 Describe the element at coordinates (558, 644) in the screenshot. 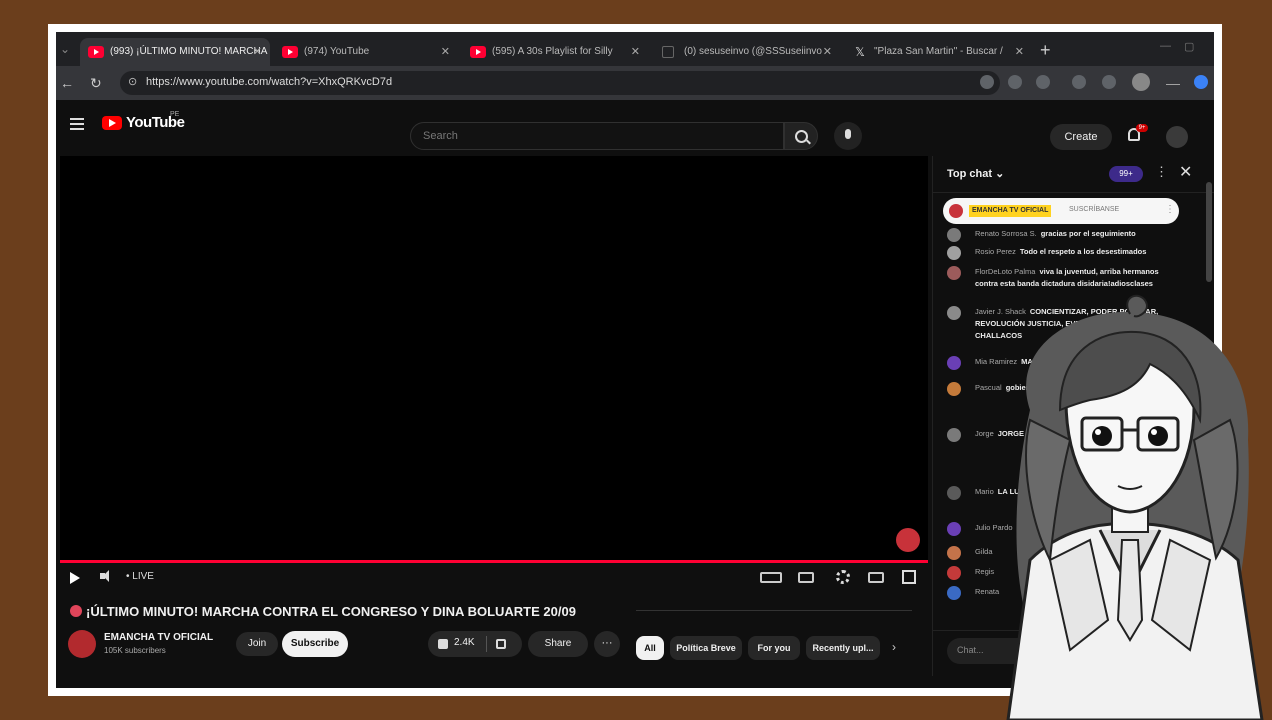

I see `share-button: Share` at that location.